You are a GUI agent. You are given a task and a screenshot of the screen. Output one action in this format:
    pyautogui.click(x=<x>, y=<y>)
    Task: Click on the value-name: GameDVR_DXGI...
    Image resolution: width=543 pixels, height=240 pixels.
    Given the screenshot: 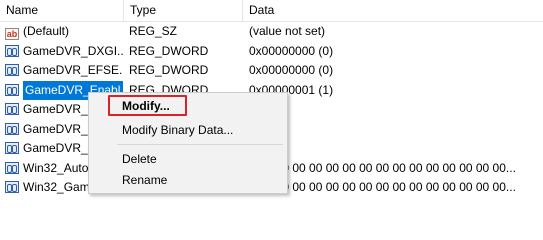 What is the action you would take?
    pyautogui.click(x=73, y=50)
    